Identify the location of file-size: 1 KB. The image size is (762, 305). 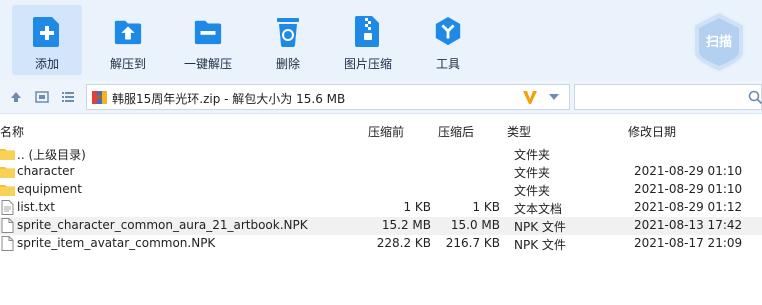
(417, 207).